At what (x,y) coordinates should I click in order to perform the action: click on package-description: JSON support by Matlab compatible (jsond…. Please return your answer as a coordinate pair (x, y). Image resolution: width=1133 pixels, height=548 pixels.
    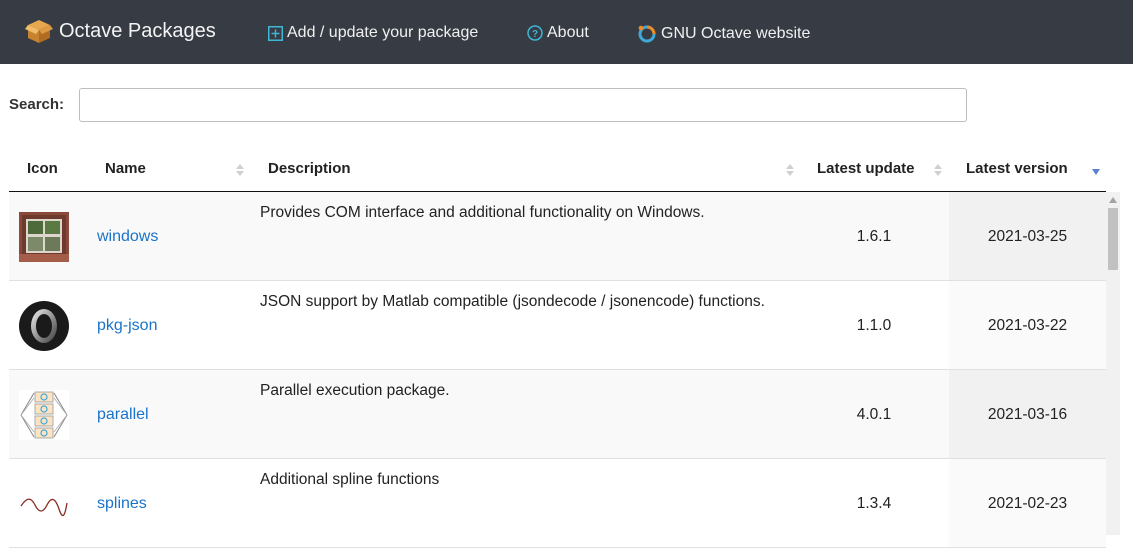
    Looking at the image, I should click on (512, 301).